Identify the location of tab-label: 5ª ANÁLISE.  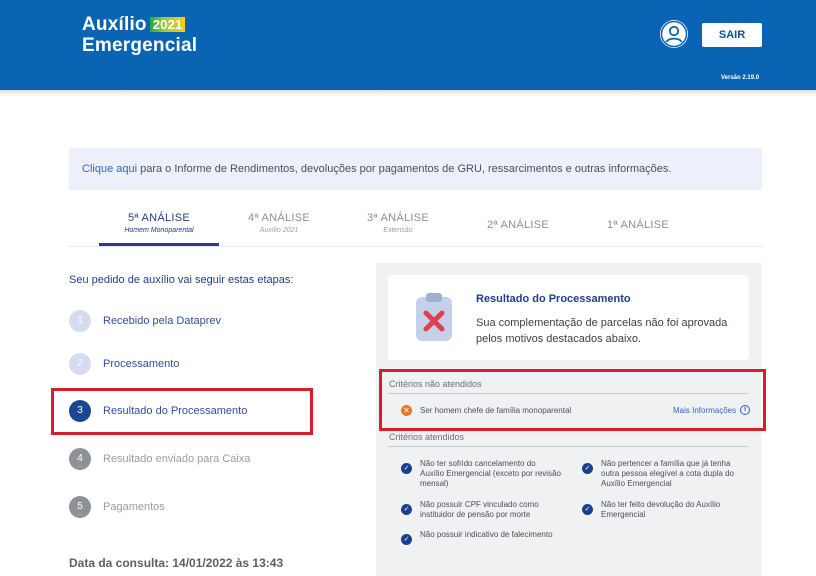
(159, 218).